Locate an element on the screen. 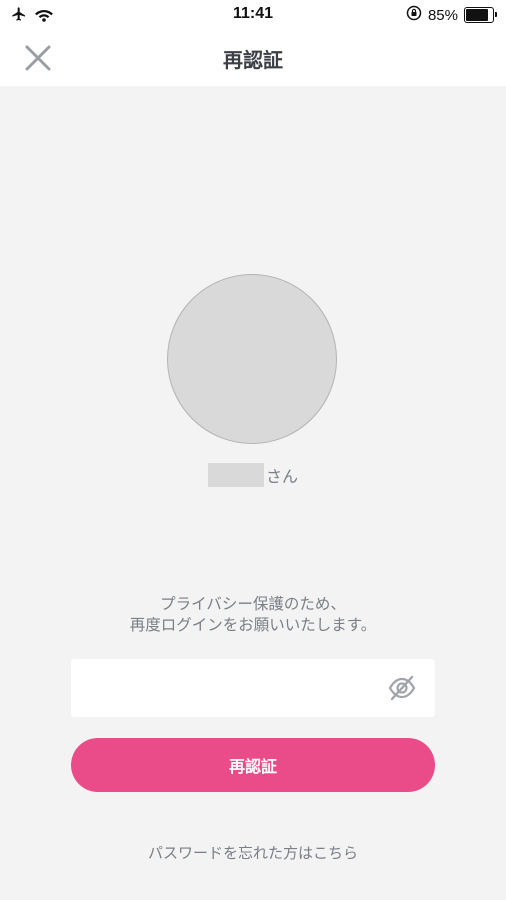  username-redacted is located at coordinates (235, 475).